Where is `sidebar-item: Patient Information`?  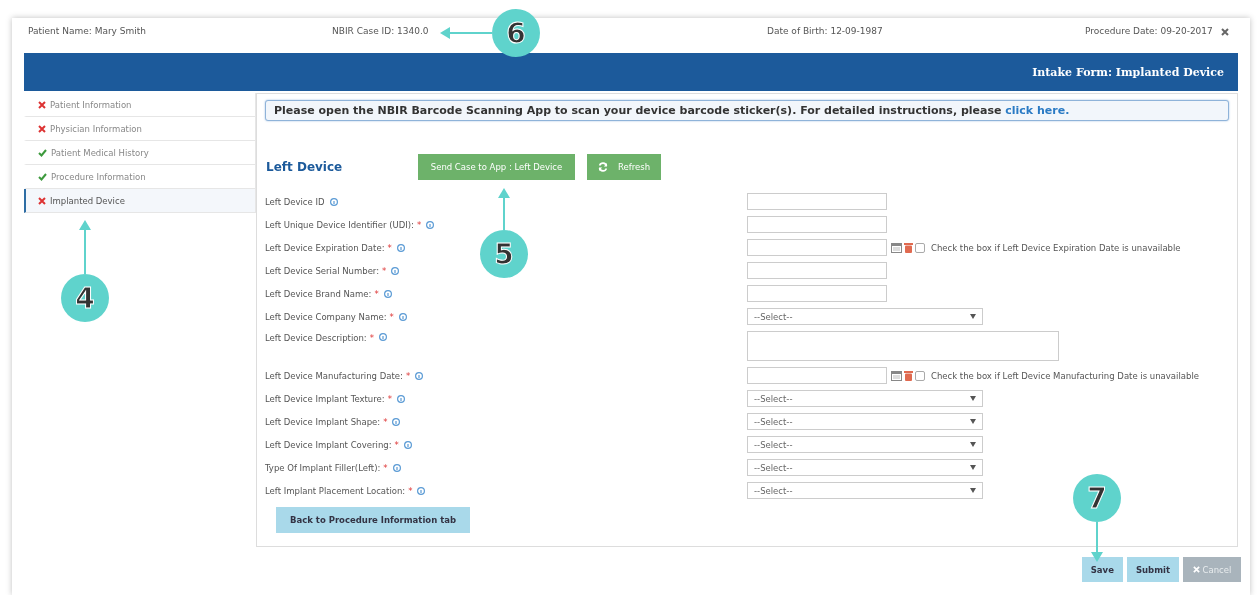
sidebar-item: Patient Information is located at coordinates (140, 105).